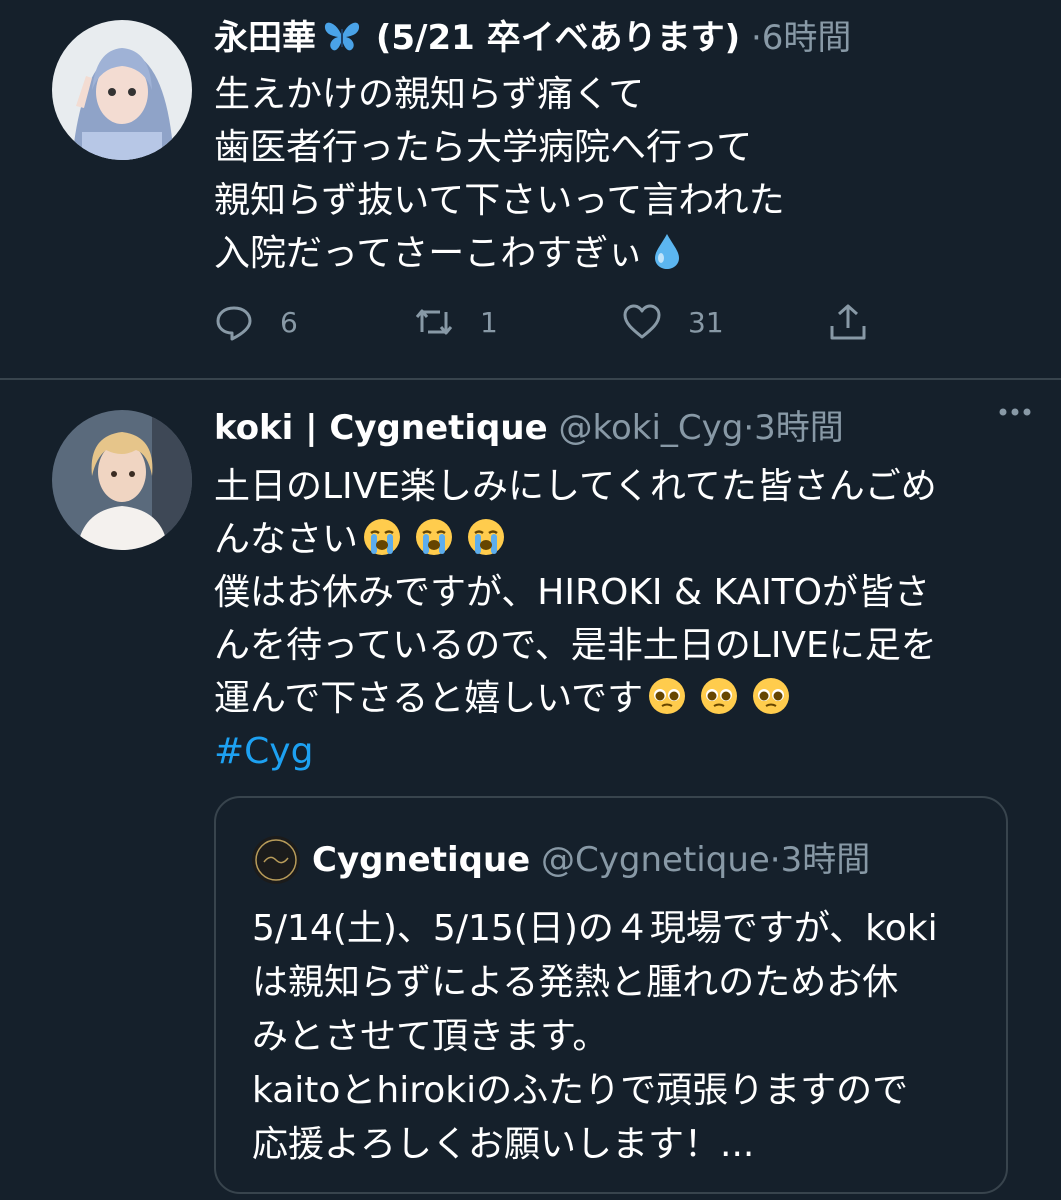 Image resolution: width=1061 pixels, height=1200 pixels. I want to click on quote-timestamp: 3時間, so click(825, 860).